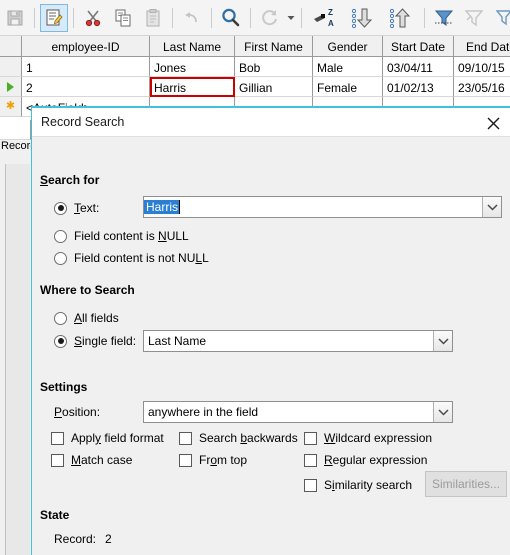  I want to click on standard-filter-icon, so click(500, 18).